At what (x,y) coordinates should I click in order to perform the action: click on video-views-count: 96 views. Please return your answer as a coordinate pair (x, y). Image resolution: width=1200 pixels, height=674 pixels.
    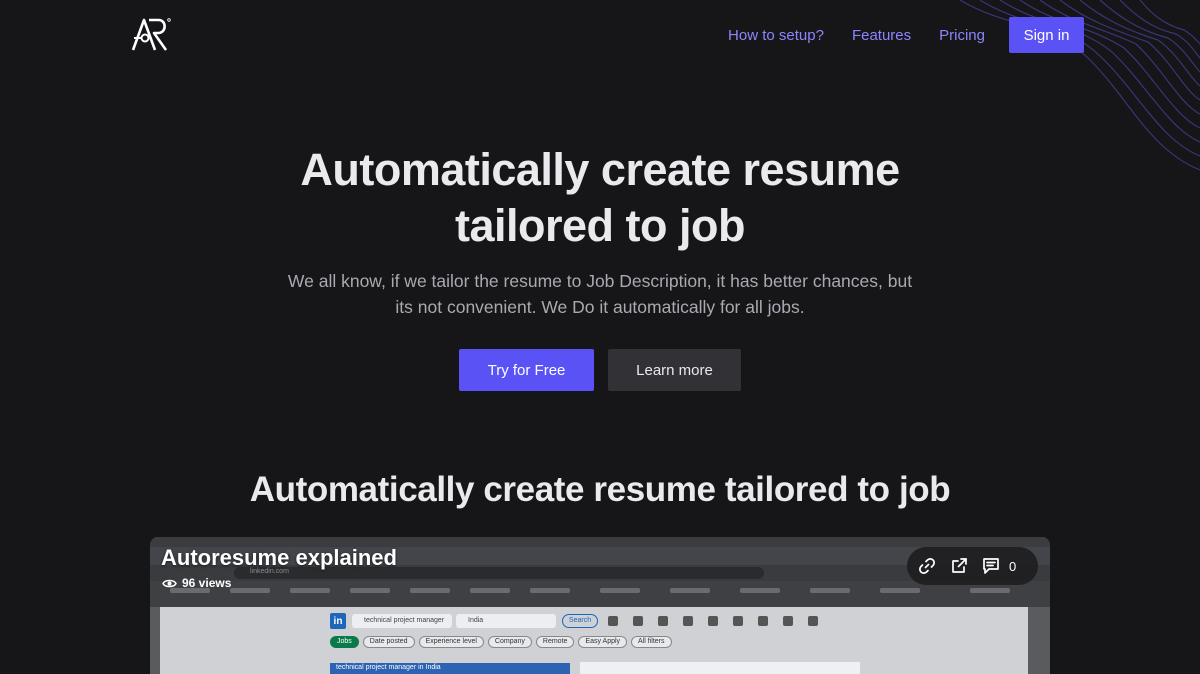
    Looking at the image, I should click on (207, 583).